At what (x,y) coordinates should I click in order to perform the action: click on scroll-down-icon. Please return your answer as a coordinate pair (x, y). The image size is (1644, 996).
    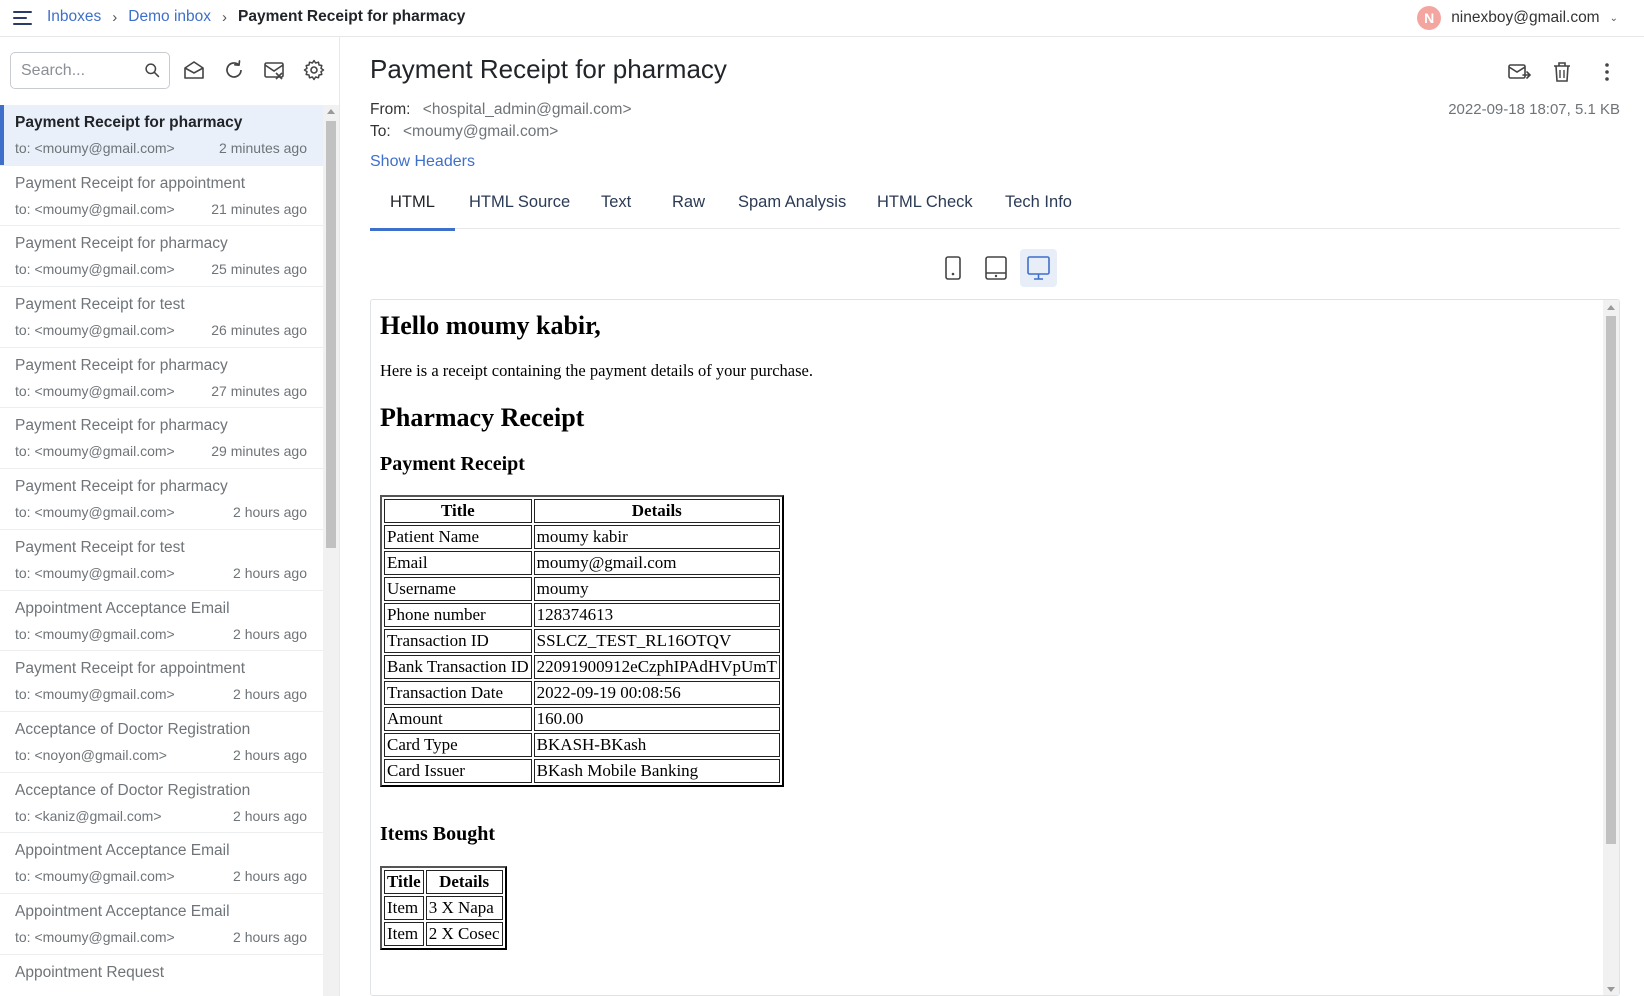
    Looking at the image, I should click on (1611, 989).